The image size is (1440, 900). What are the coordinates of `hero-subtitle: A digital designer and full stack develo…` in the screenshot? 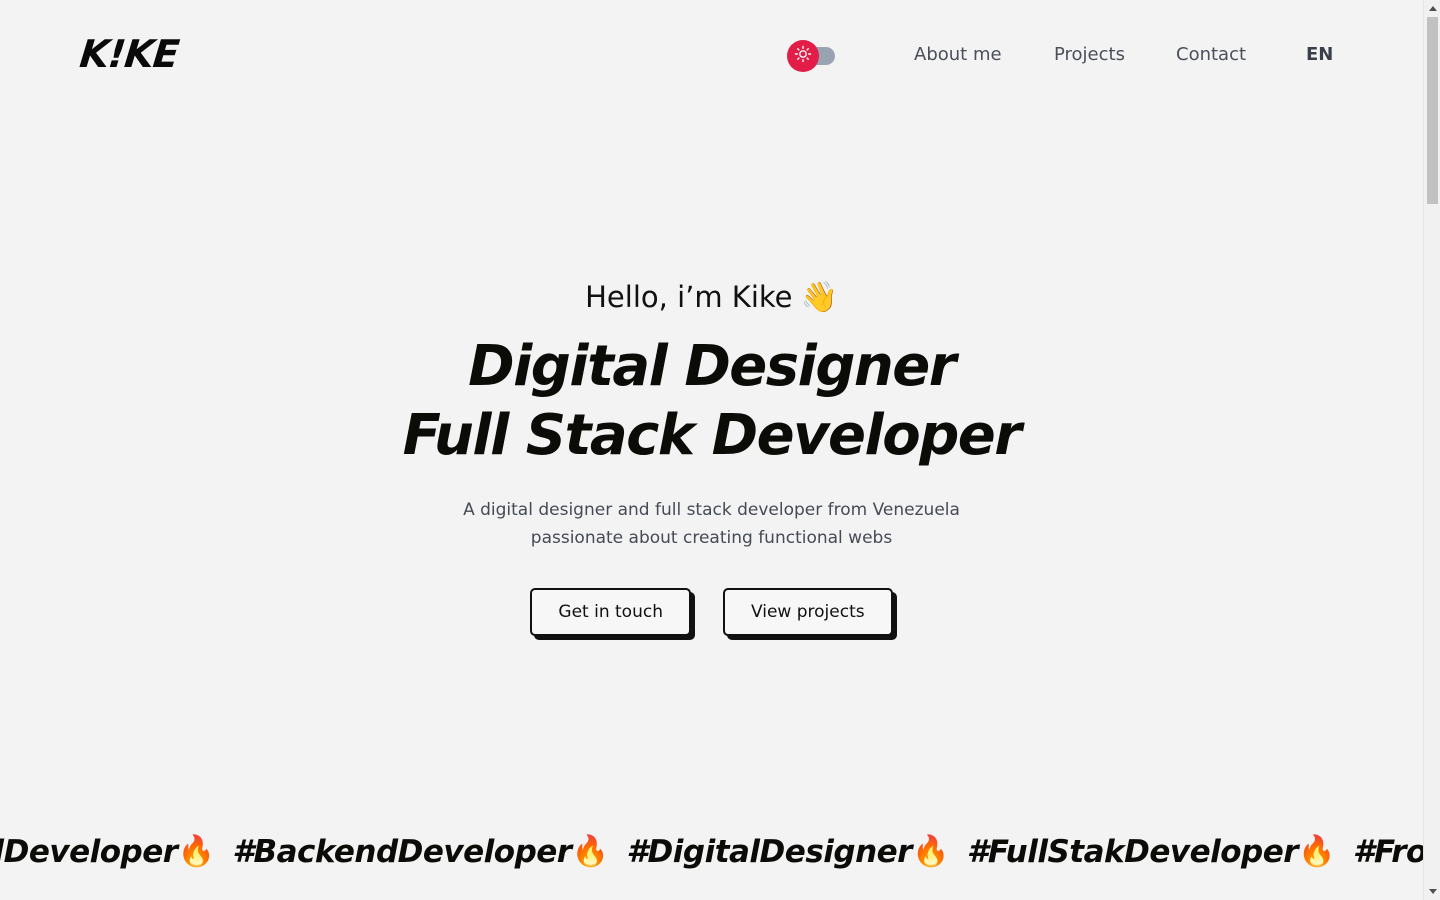 It's located at (711, 524).